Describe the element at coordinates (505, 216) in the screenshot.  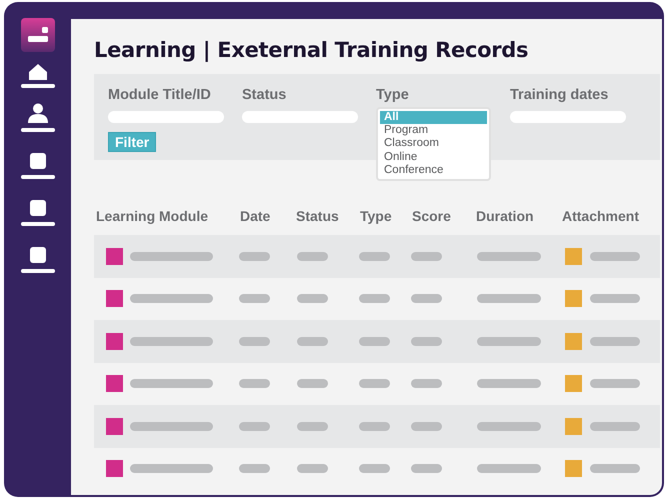
I see `column-header: Duration` at that location.